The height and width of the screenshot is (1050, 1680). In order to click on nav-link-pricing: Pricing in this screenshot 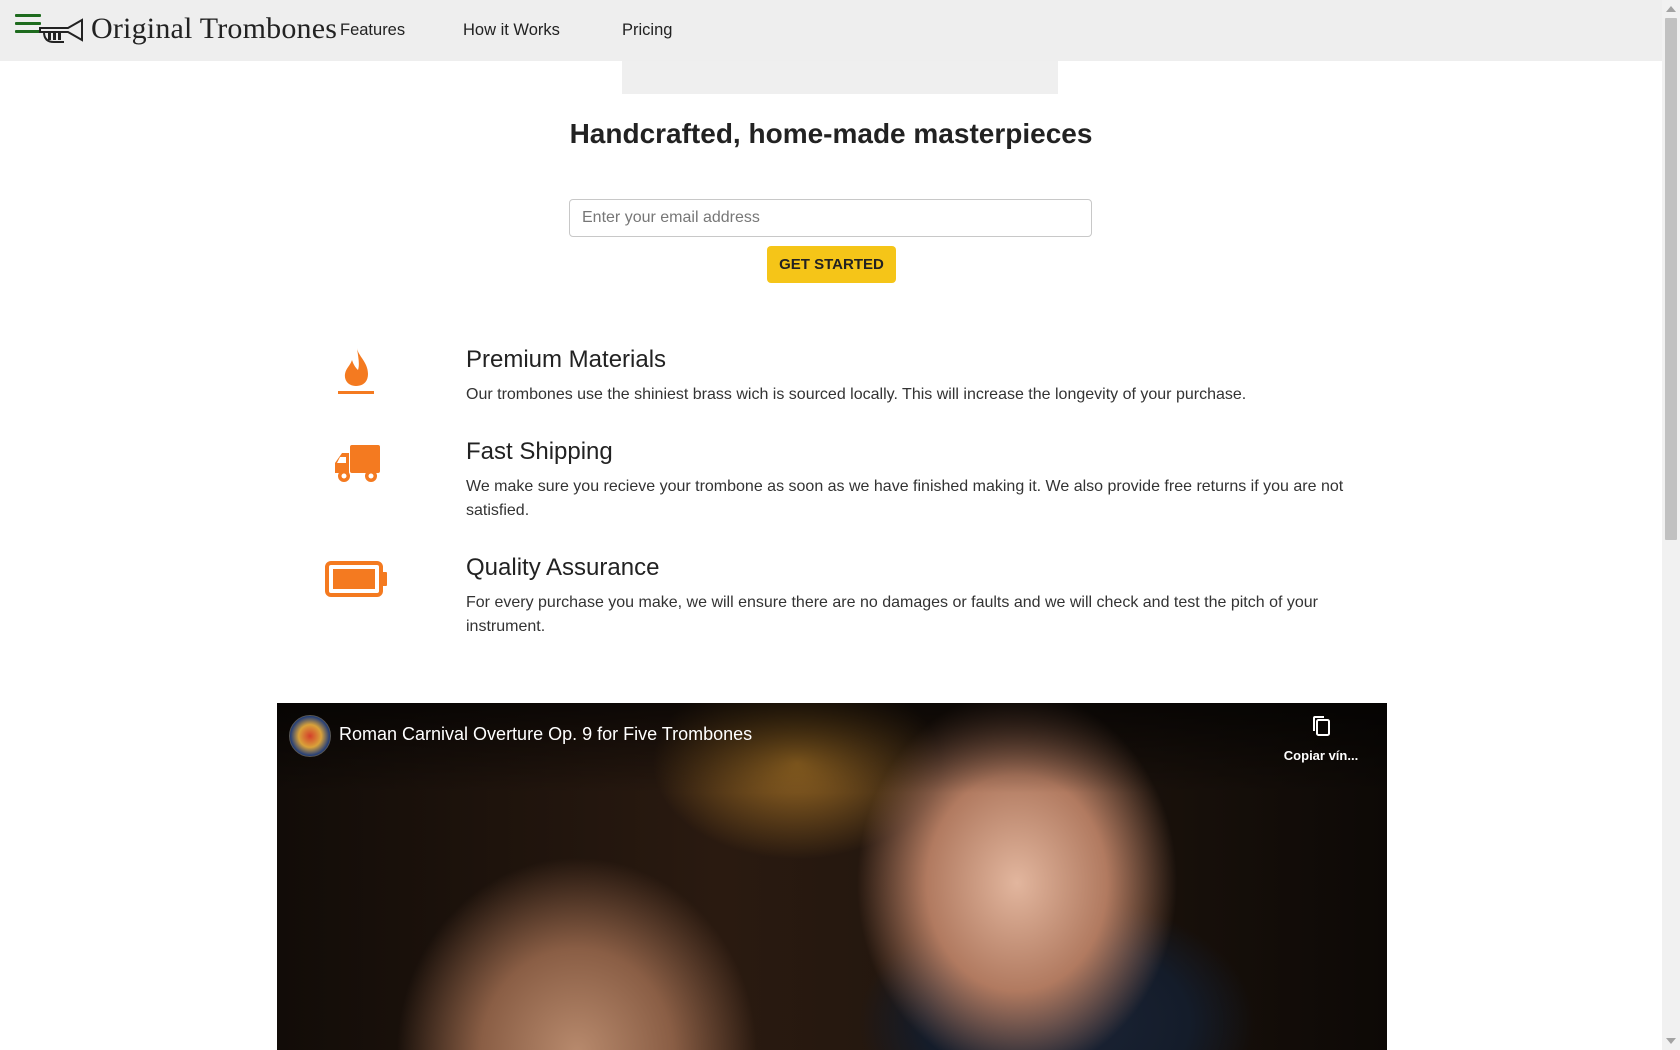, I will do `click(647, 30)`.